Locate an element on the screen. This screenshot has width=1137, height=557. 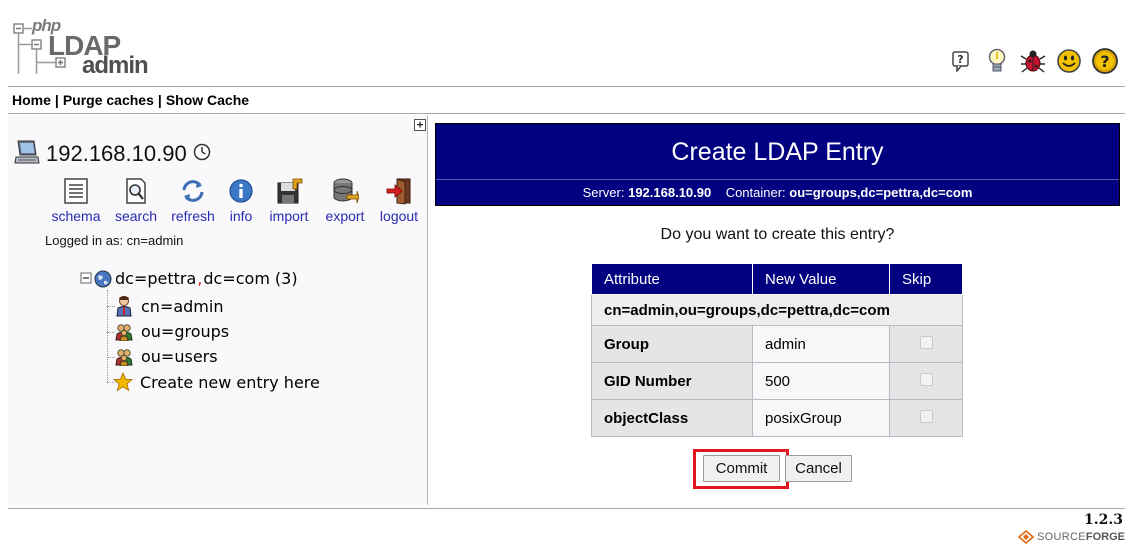
attribute-value: posixGroup is located at coordinates (821, 418).